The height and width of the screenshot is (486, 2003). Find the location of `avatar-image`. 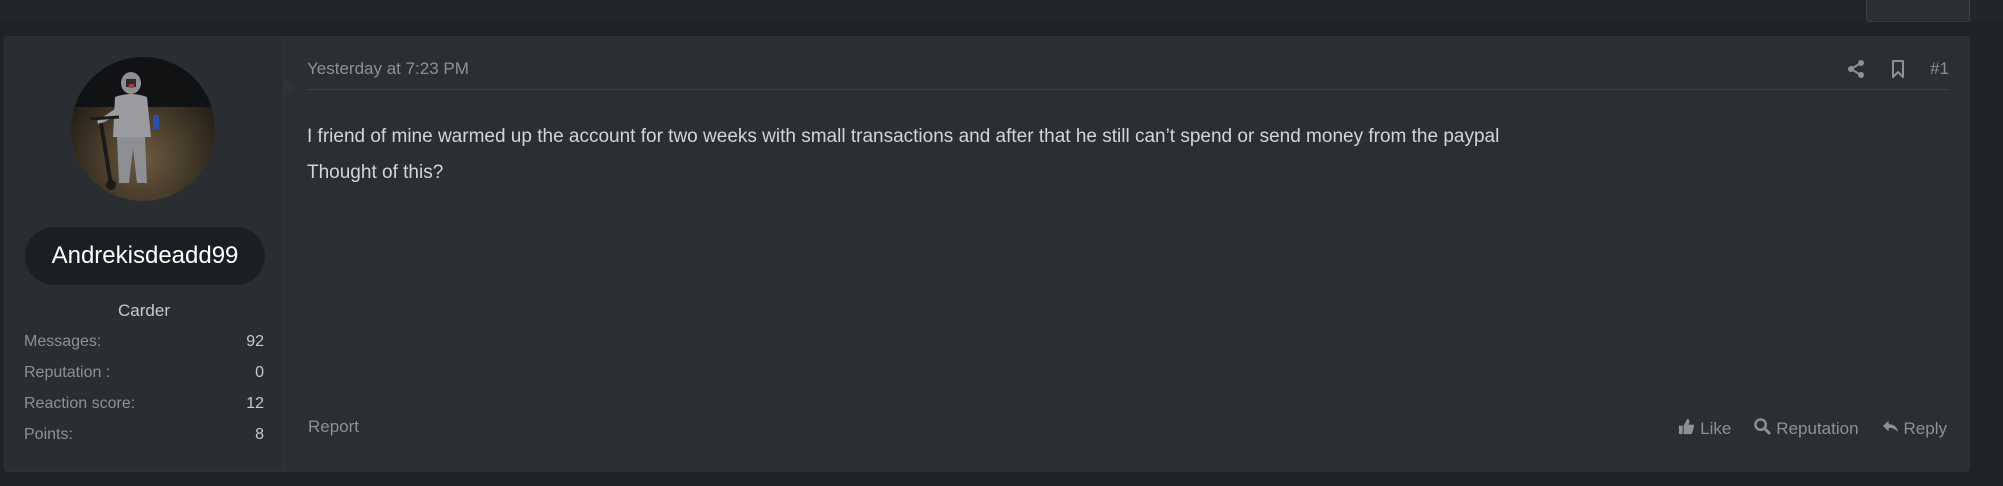

avatar-image is located at coordinates (143, 129).